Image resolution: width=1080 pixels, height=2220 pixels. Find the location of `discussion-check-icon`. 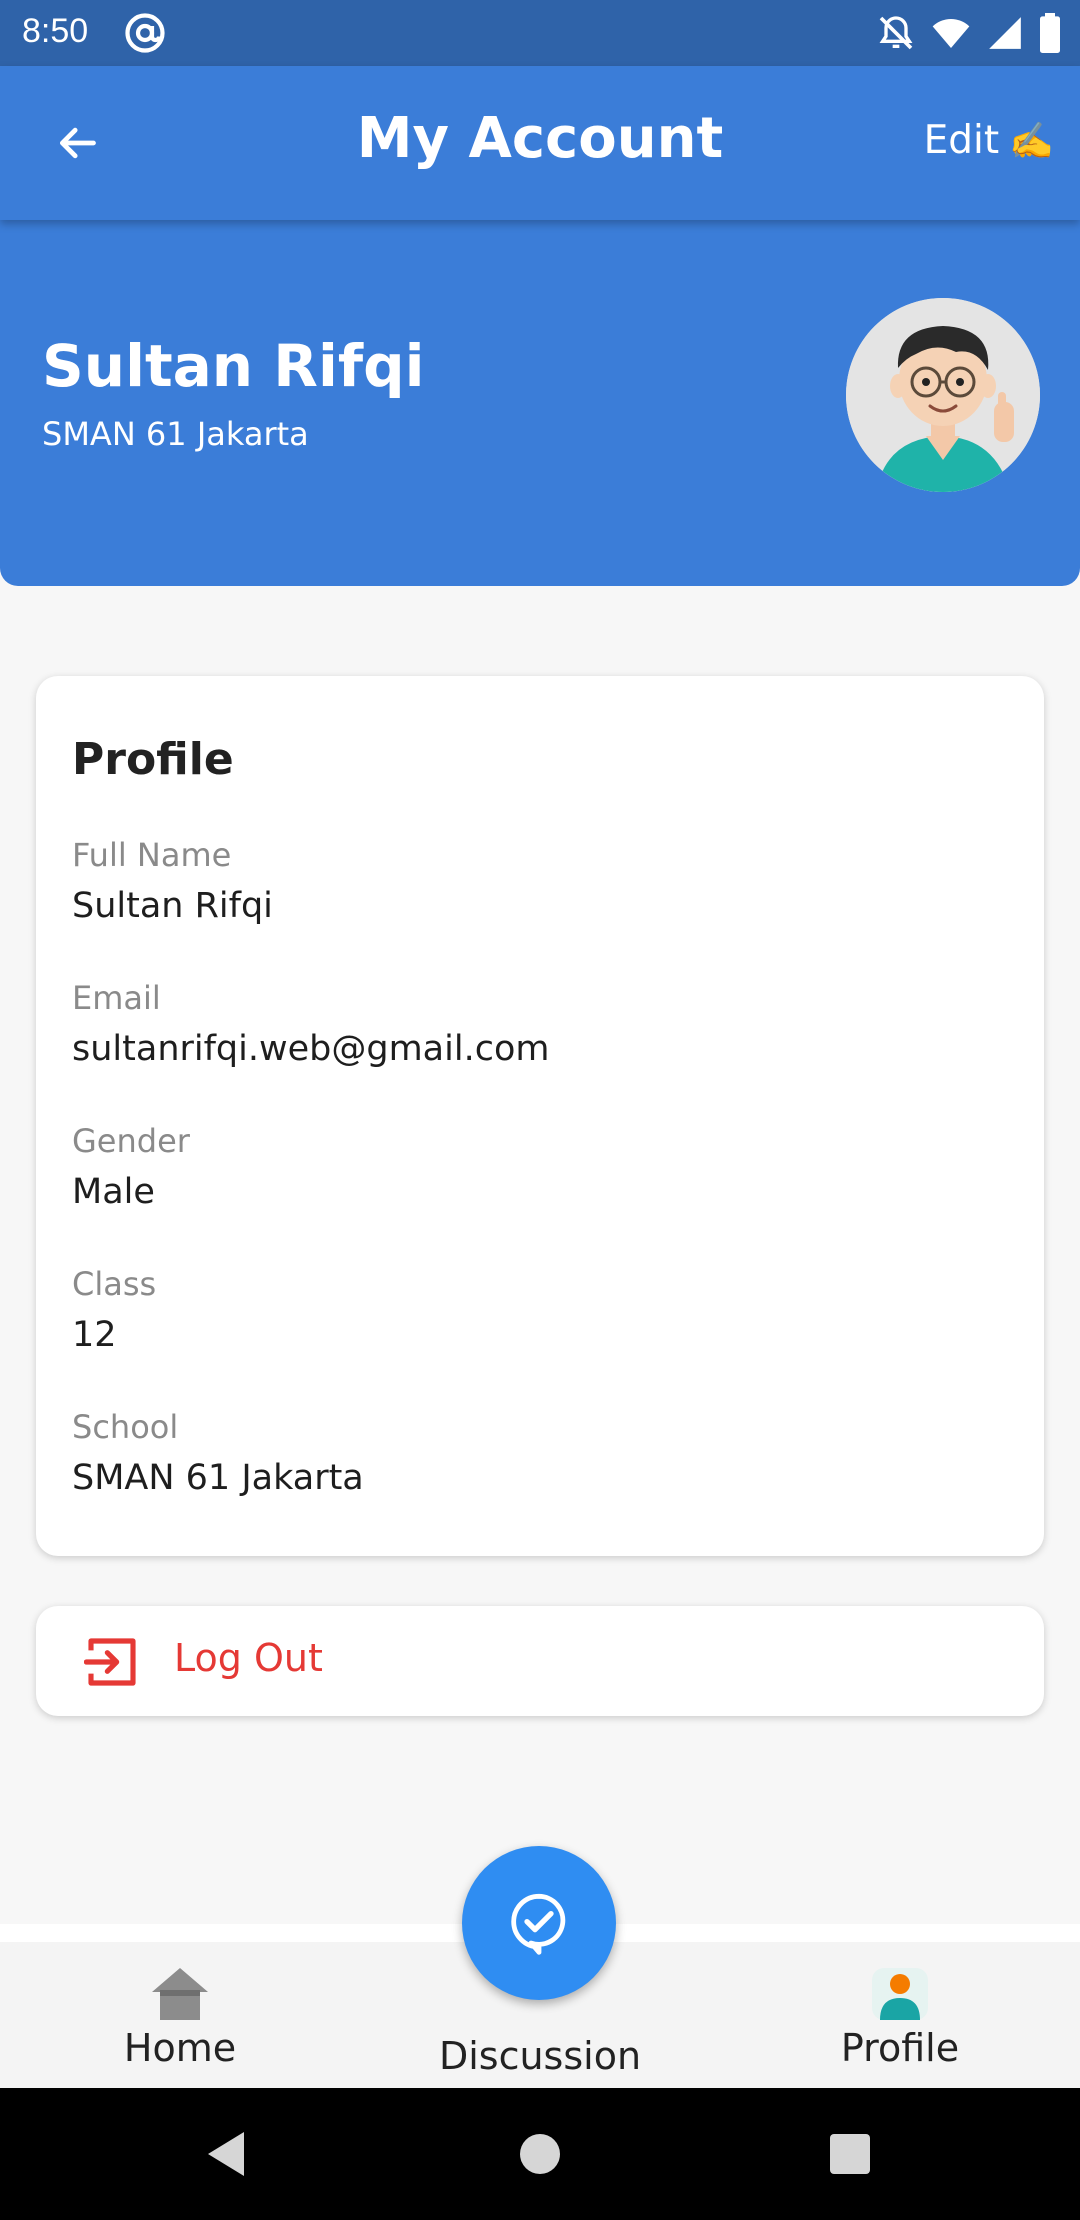

discussion-check-icon is located at coordinates (538, 1924).